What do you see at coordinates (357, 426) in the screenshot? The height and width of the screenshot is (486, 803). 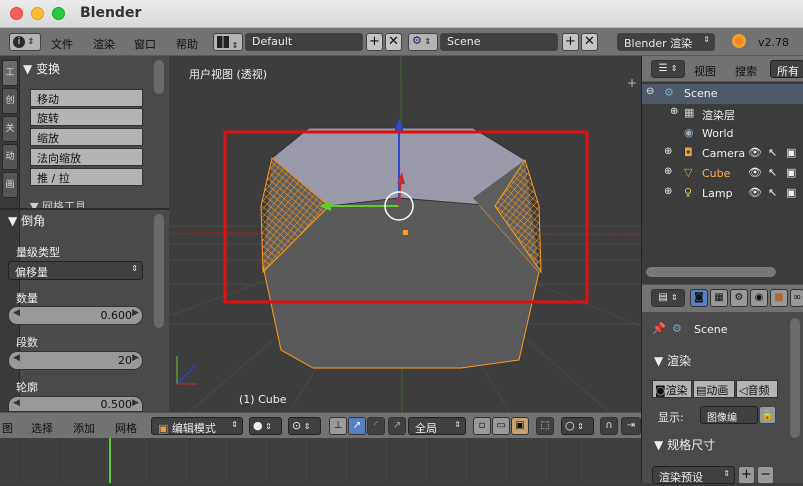 I see `translate-manipulator: ↗` at bounding box center [357, 426].